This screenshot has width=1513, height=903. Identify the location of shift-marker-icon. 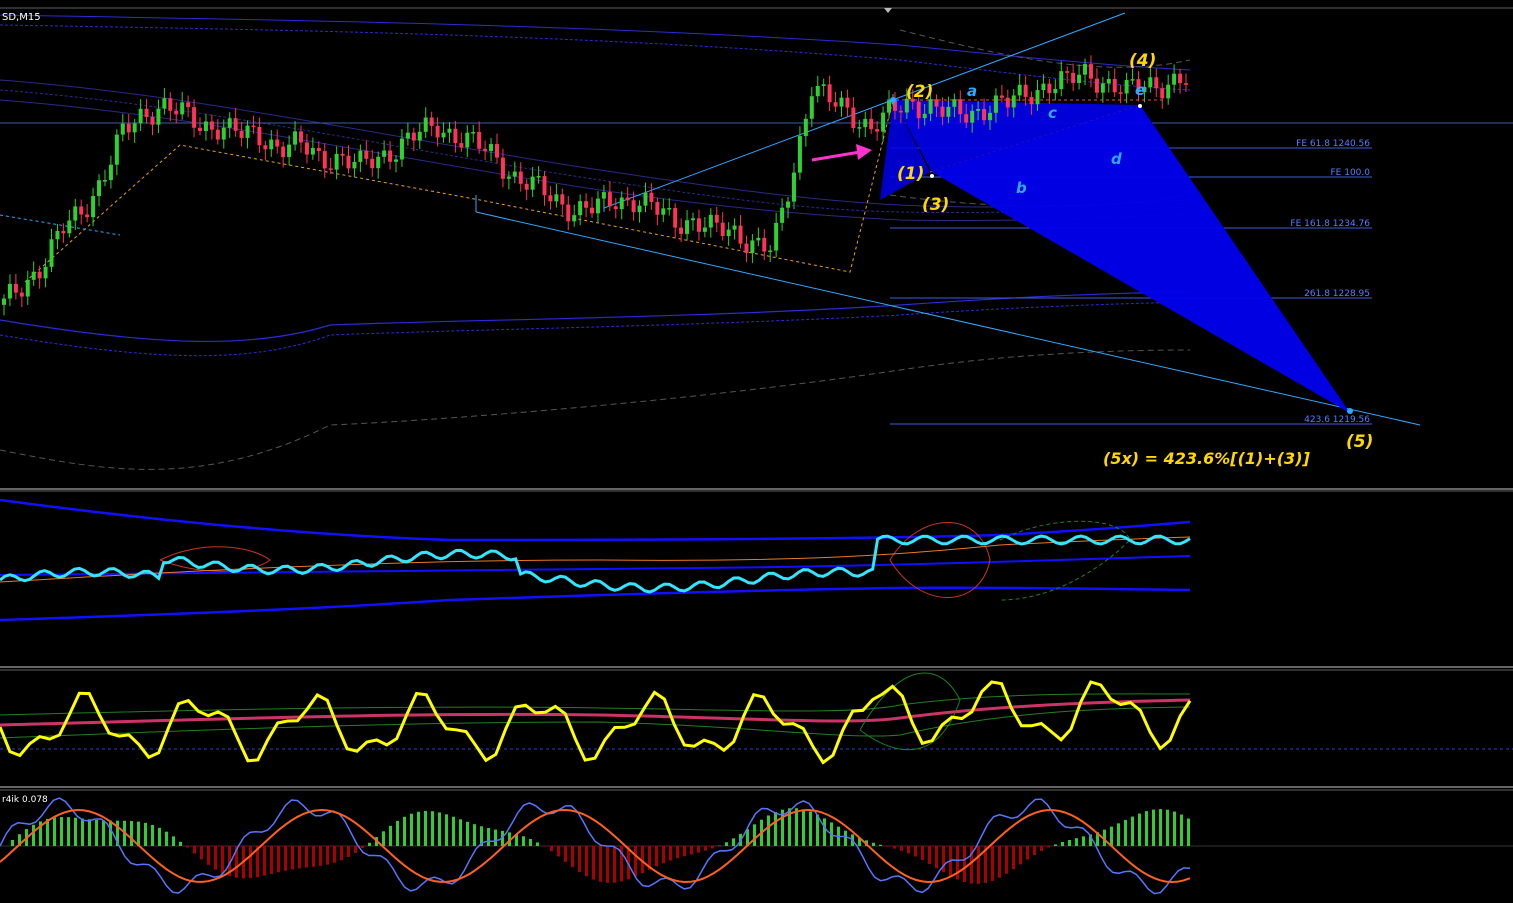
(888, 10).